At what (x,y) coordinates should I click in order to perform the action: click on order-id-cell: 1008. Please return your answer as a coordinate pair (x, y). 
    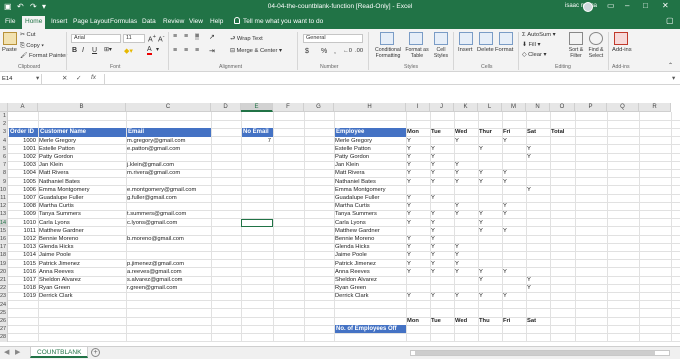
    Looking at the image, I should click on (23, 206).